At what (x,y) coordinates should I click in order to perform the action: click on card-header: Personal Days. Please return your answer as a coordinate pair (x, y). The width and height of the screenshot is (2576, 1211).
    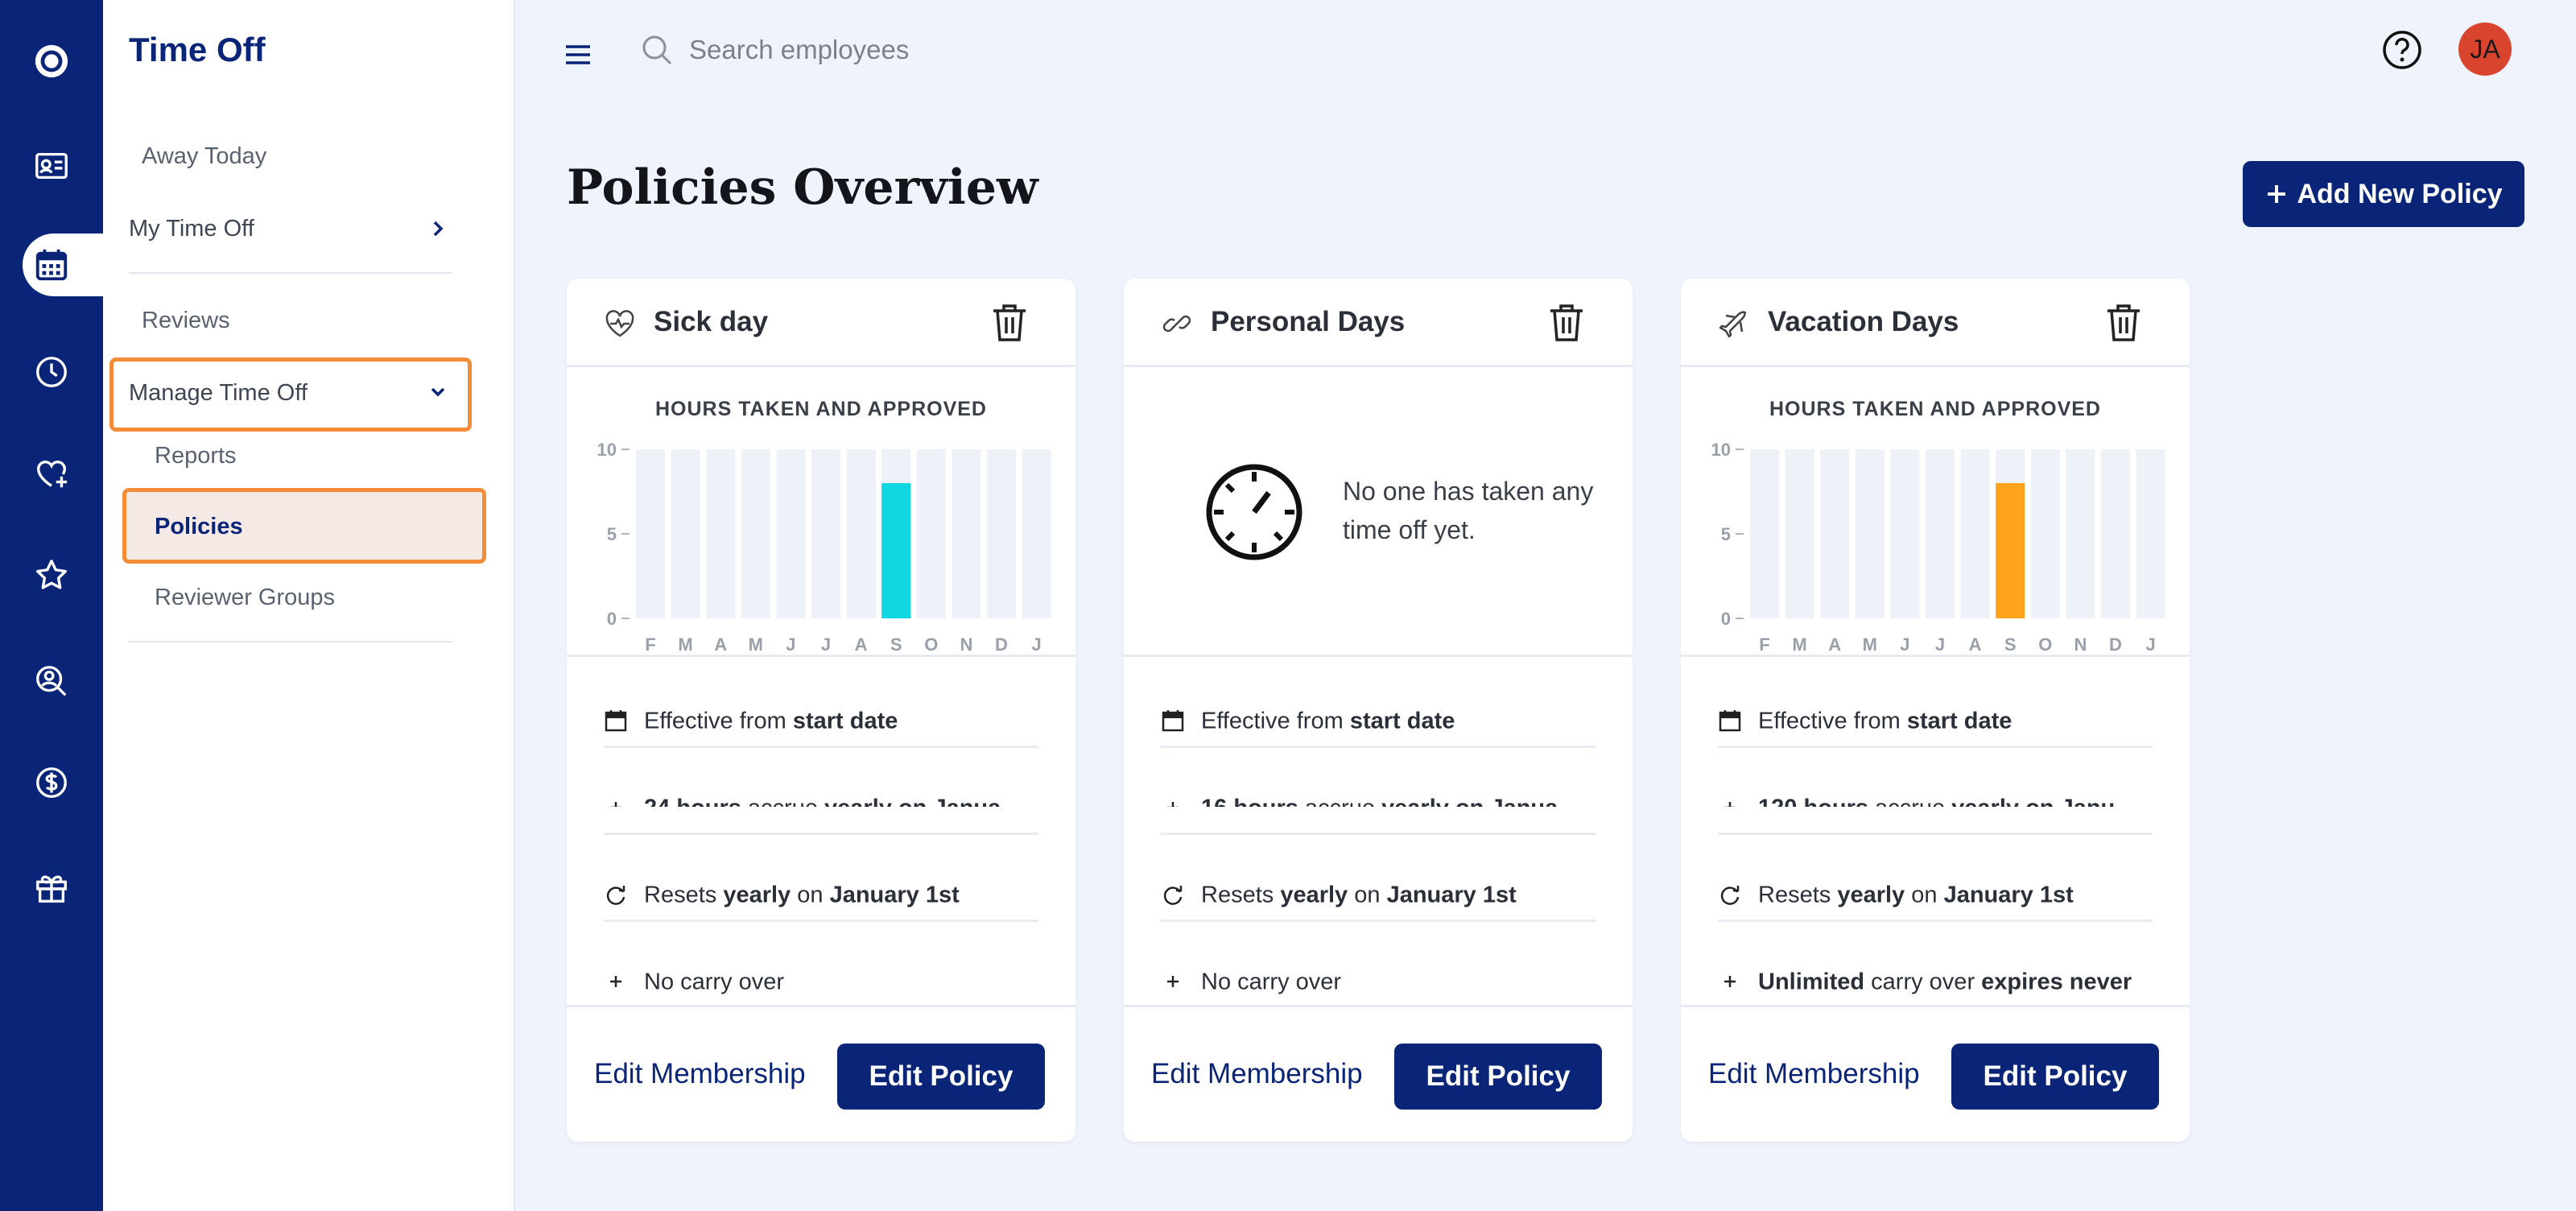
    Looking at the image, I should click on (1378, 323).